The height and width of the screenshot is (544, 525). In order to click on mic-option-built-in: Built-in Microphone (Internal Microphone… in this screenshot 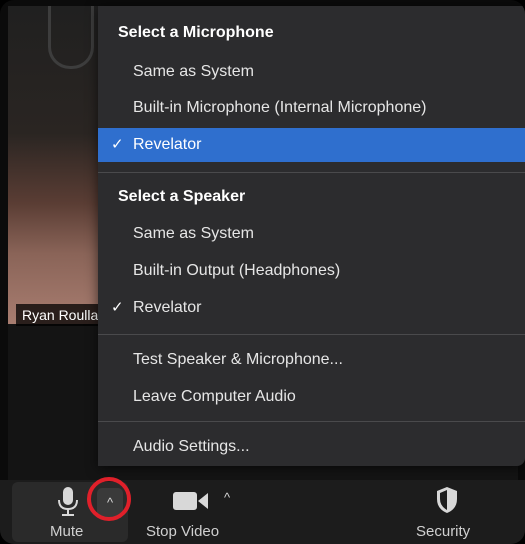, I will do `click(311, 108)`.